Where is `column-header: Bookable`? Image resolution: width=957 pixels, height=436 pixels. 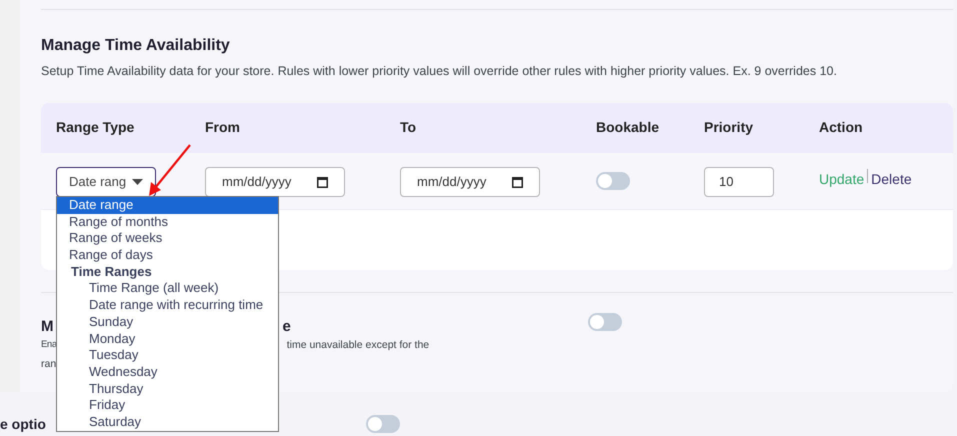 column-header: Bookable is located at coordinates (628, 128).